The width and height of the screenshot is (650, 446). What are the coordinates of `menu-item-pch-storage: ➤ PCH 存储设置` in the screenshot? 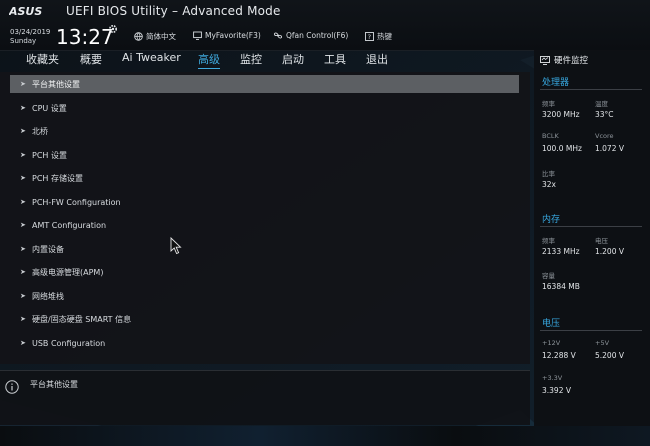 It's located at (264, 178).